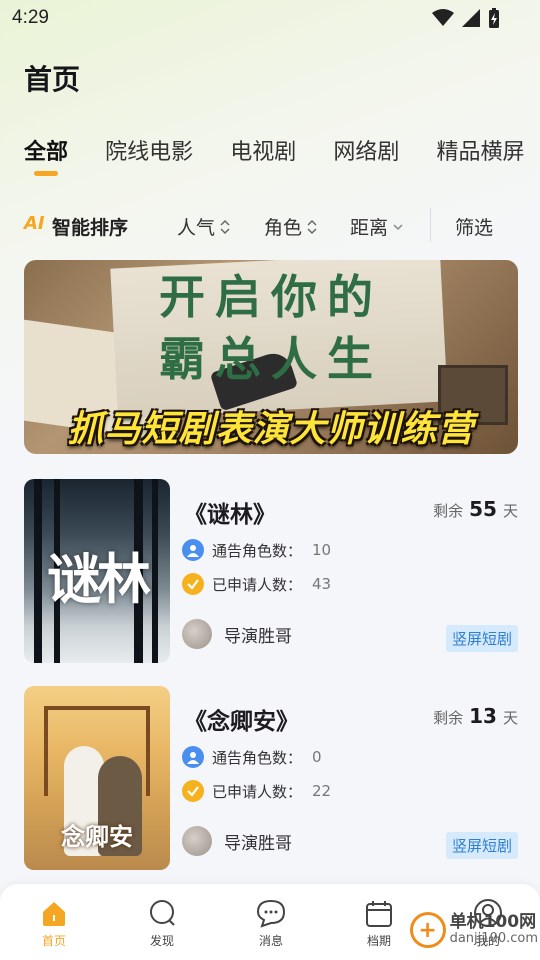  I want to click on tab-theatrical-film: 院线电影, so click(149, 158).